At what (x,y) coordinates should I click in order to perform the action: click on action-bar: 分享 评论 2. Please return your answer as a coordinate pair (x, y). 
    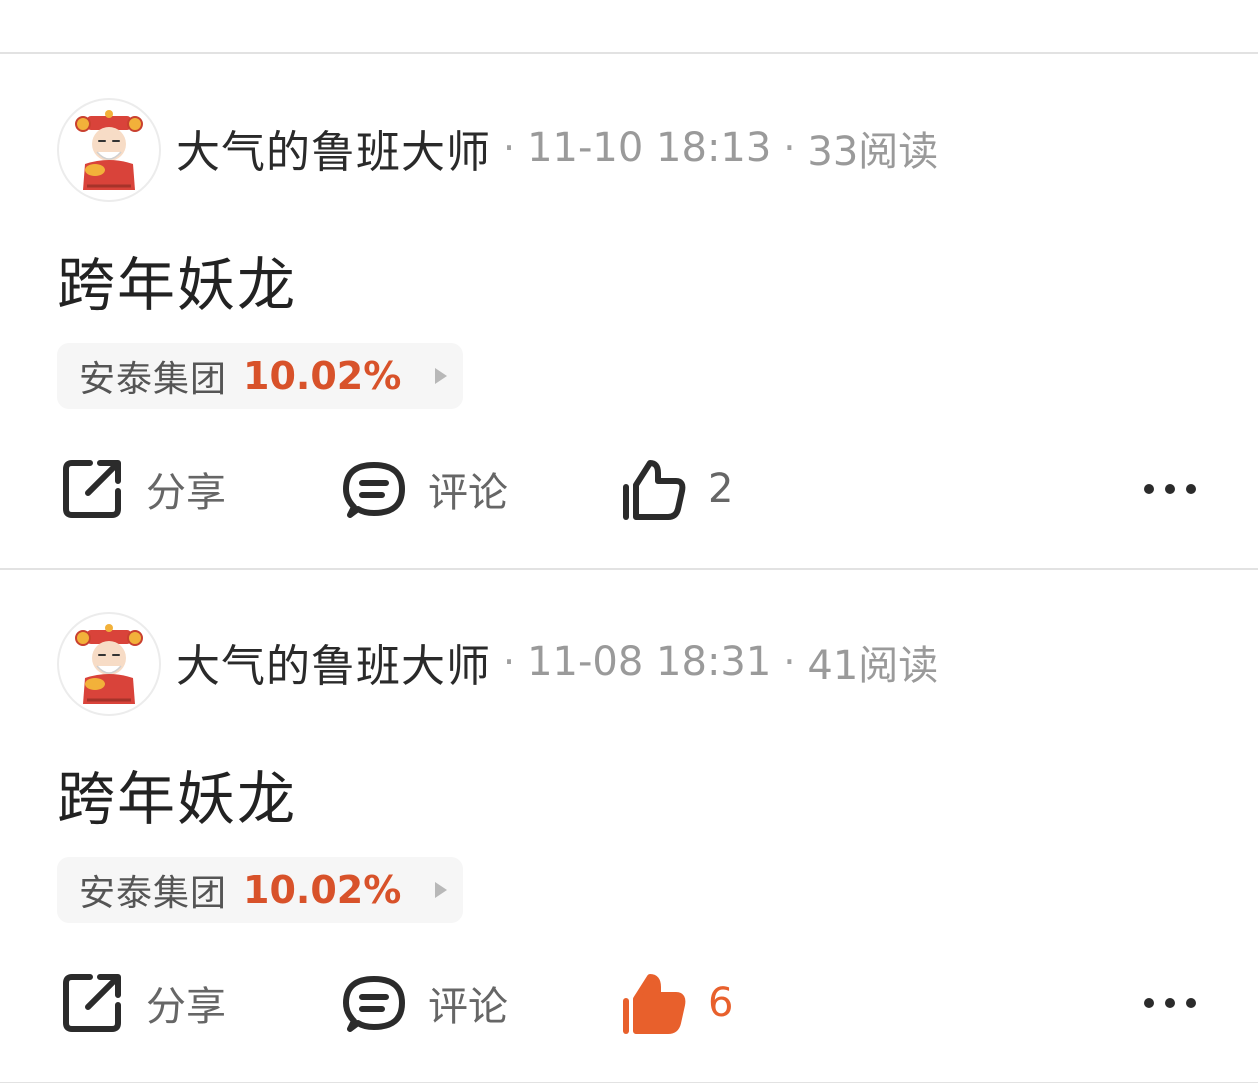
    Looking at the image, I should click on (629, 489).